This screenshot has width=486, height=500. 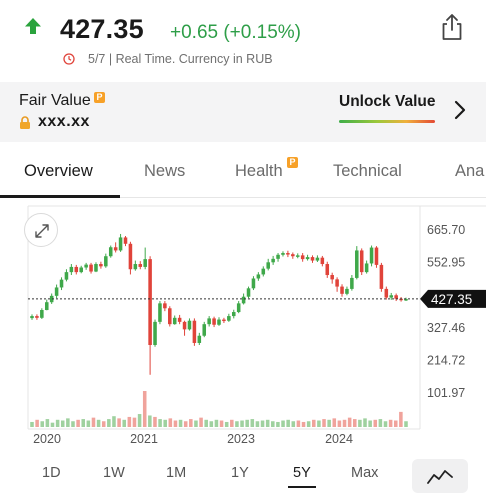 What do you see at coordinates (387, 102) in the screenshot?
I see `unlock-value-link: Unlock Value` at bounding box center [387, 102].